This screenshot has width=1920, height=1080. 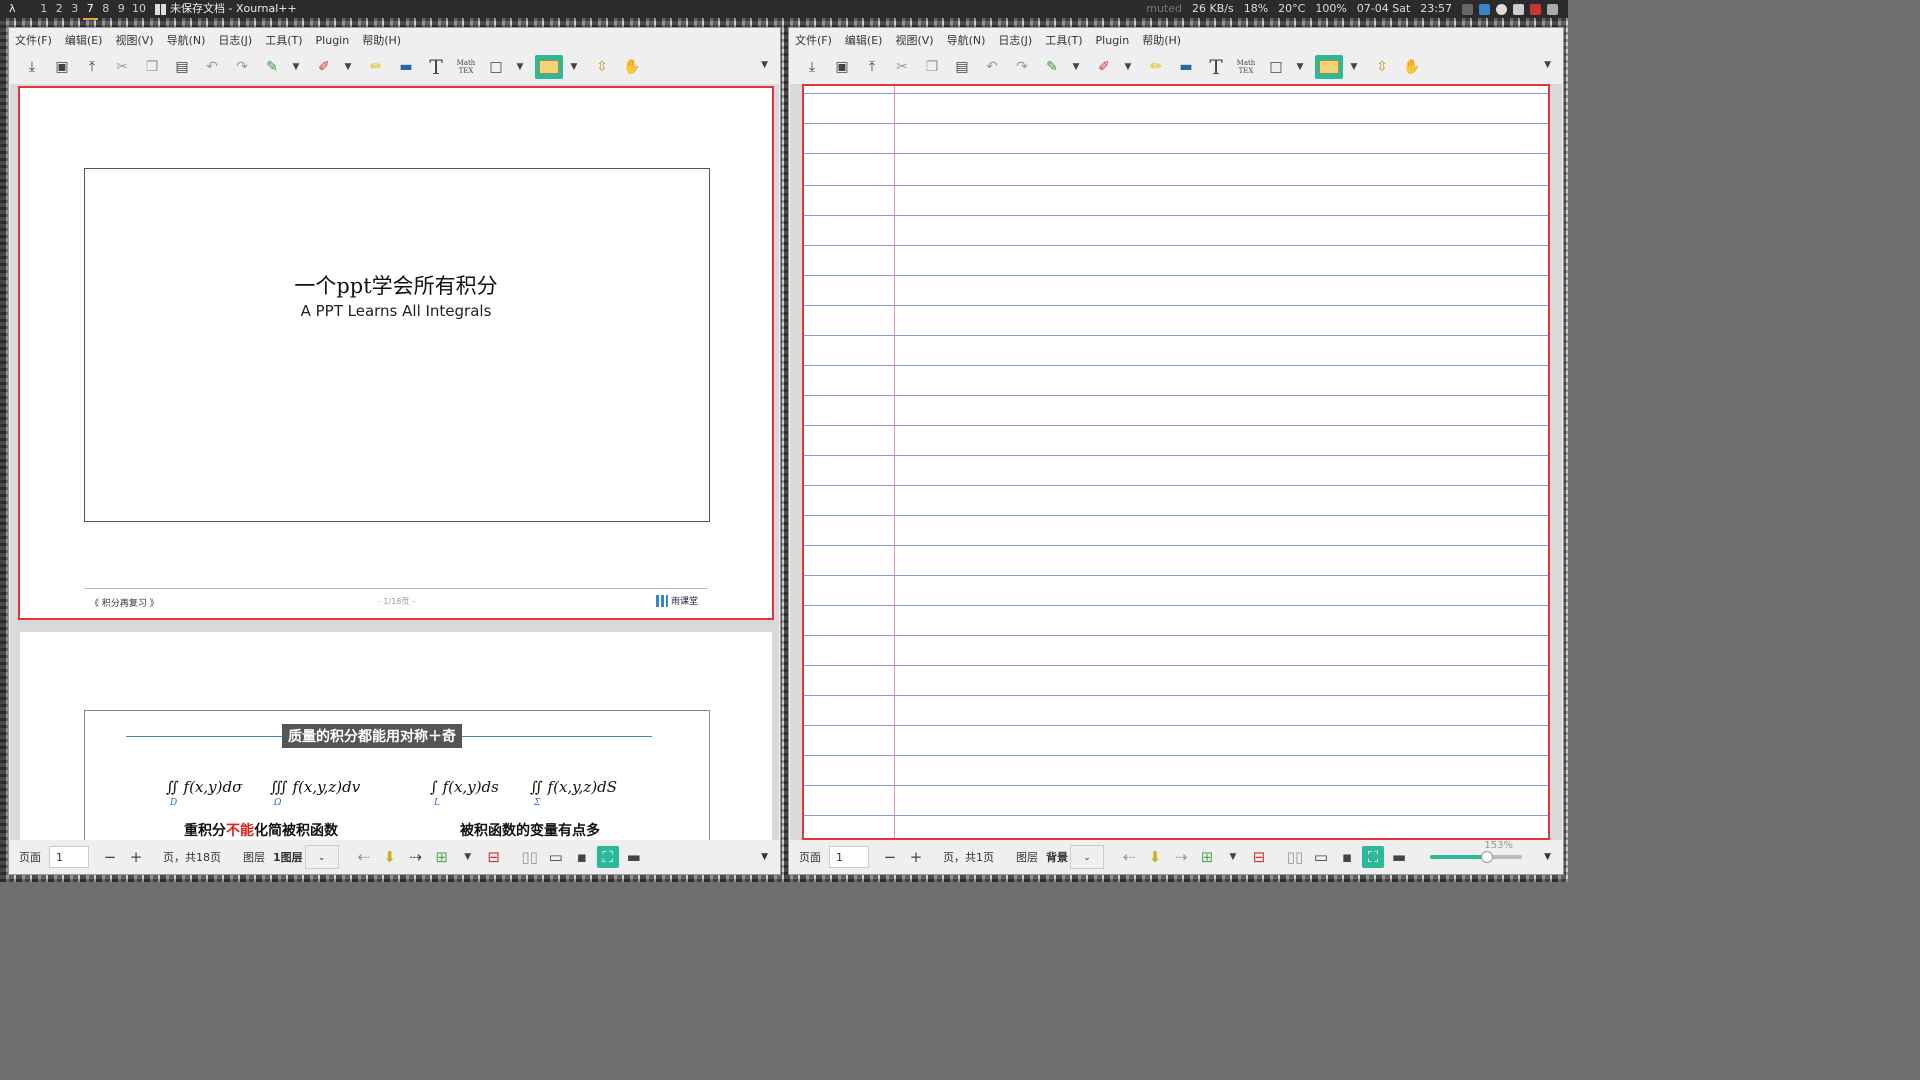 What do you see at coordinates (1104, 67) in the screenshot?
I see `eraser-icon: ✐` at bounding box center [1104, 67].